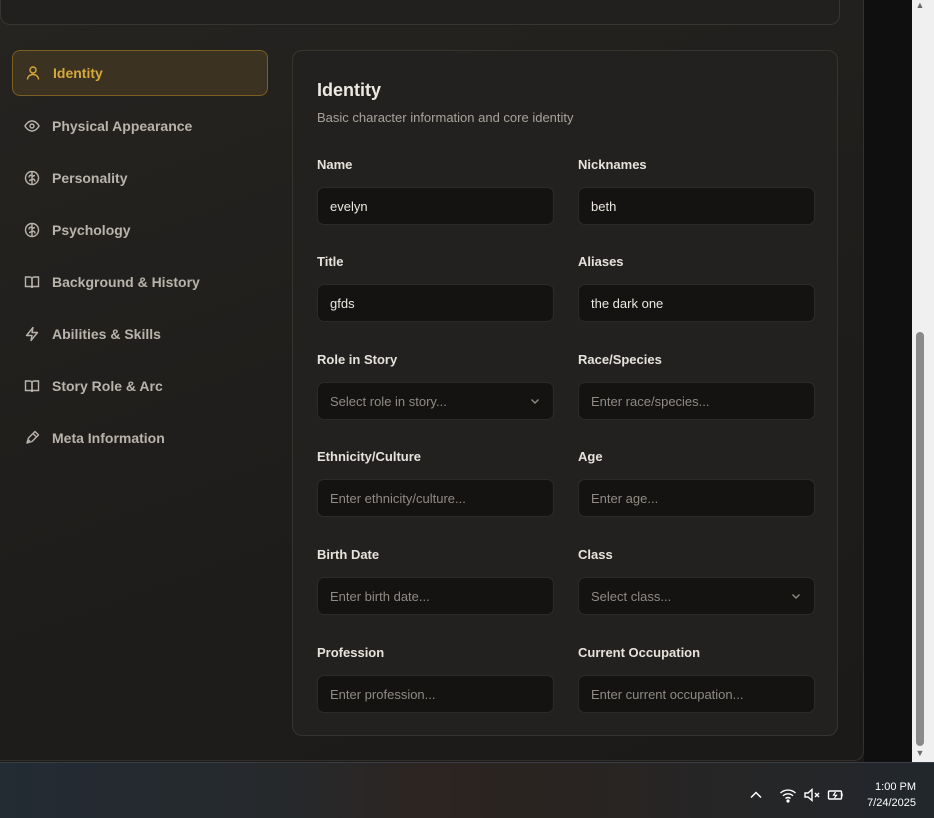  I want to click on occupation-label: Current Occupation, so click(639, 652).